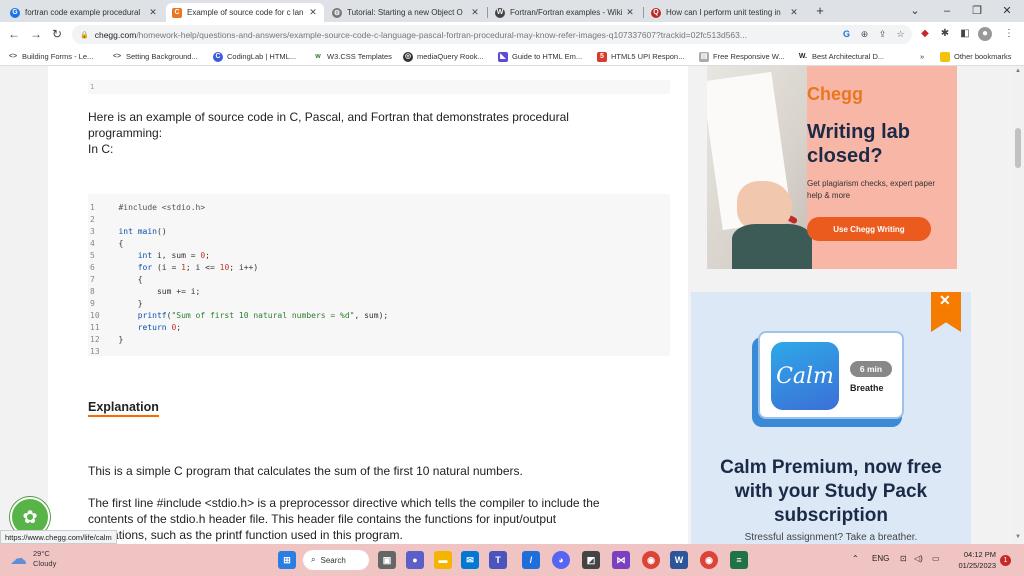  I want to click on visual-studio-icon: ⋈, so click(621, 560).